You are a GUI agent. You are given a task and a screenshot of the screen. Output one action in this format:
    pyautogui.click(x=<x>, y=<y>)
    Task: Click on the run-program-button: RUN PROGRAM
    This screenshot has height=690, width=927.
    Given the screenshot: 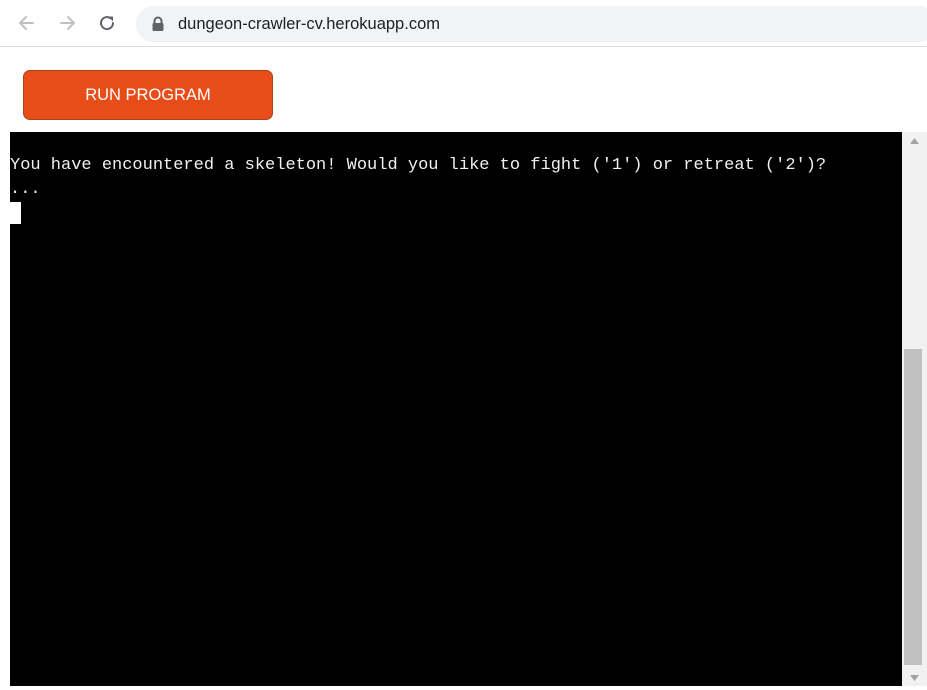 What is the action you would take?
    pyautogui.click(x=148, y=95)
    